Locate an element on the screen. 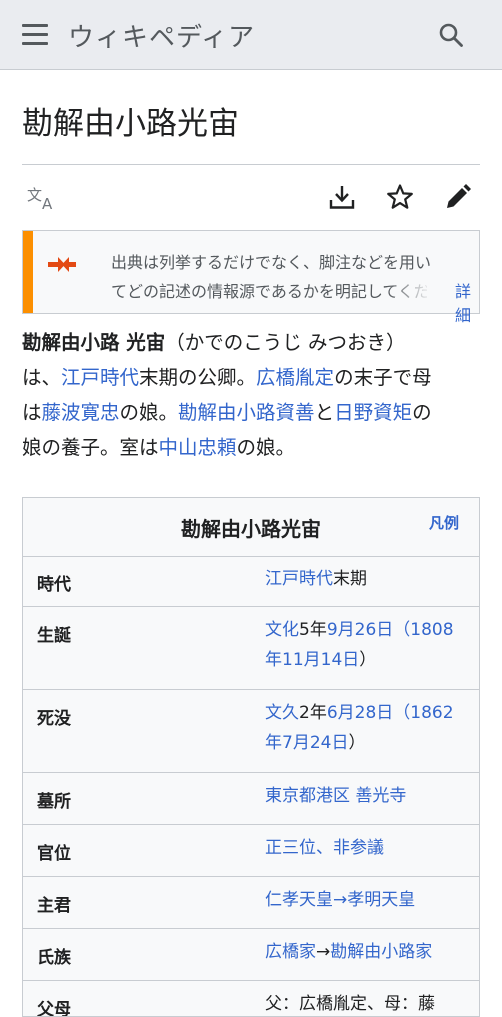  page-title: 勘解由小路光宙 is located at coordinates (130, 124).